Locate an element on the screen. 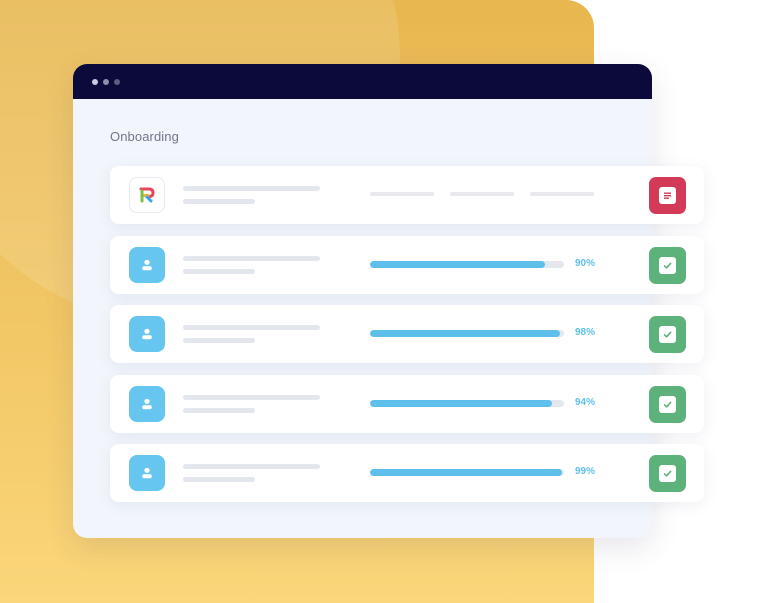 The width and height of the screenshot is (768, 603). list-item-user: 94% is located at coordinates (407, 404).